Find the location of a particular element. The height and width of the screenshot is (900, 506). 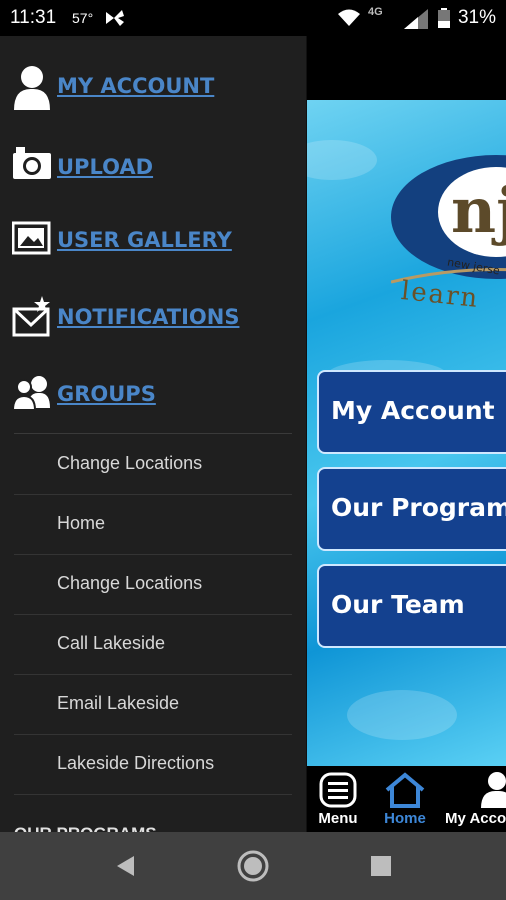

list-item-lakeside-directions: Lakeside Directions is located at coordinates (153, 764).